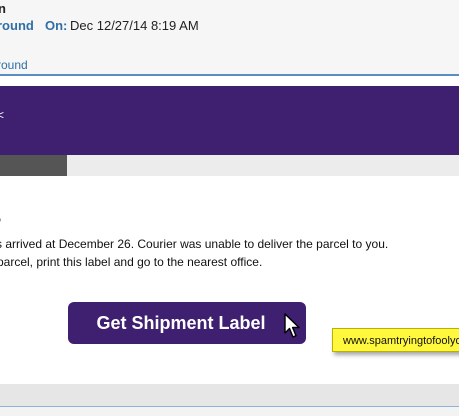 The height and width of the screenshot is (416, 459). Describe the element at coordinates (14, 65) in the screenshot. I see `recipient-link: round` at that location.